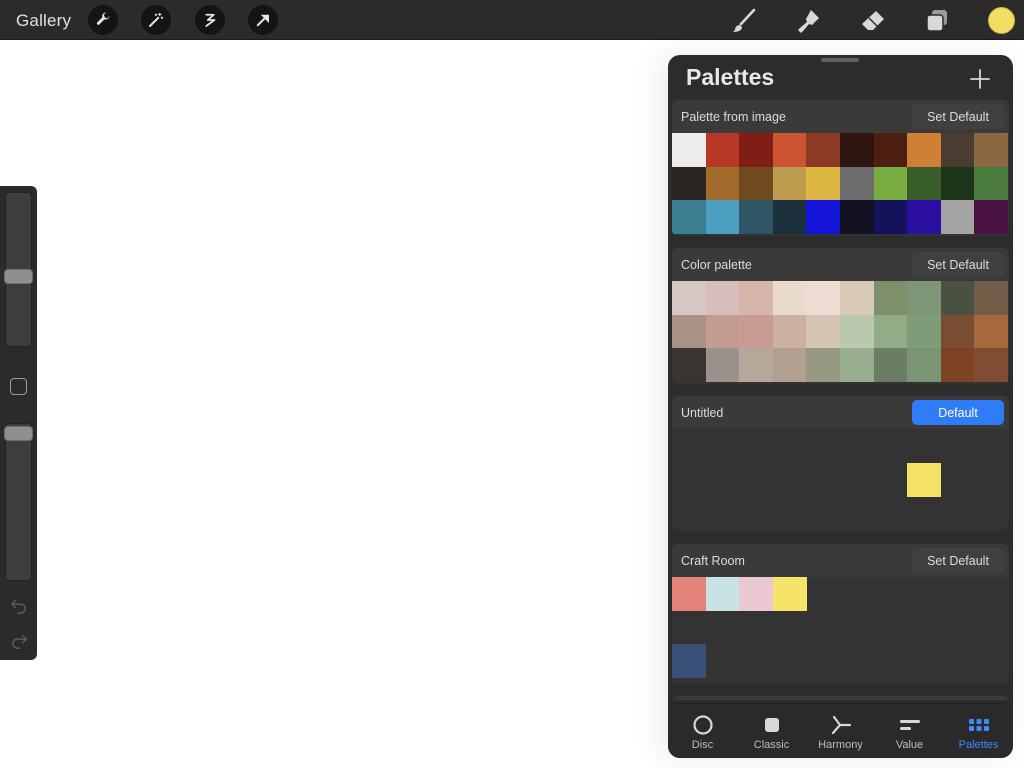 This screenshot has width=1024, height=768. What do you see at coordinates (840, 614) in the screenshot?
I see `palette-card: Craft Room Set Default` at bounding box center [840, 614].